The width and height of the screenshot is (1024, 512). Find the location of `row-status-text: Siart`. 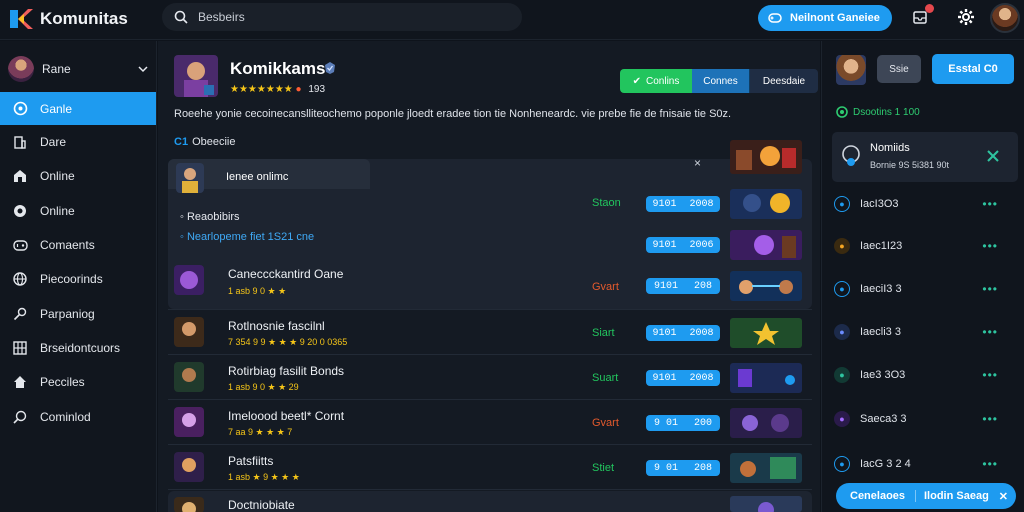

row-status-text: Siart is located at coordinates (603, 333).